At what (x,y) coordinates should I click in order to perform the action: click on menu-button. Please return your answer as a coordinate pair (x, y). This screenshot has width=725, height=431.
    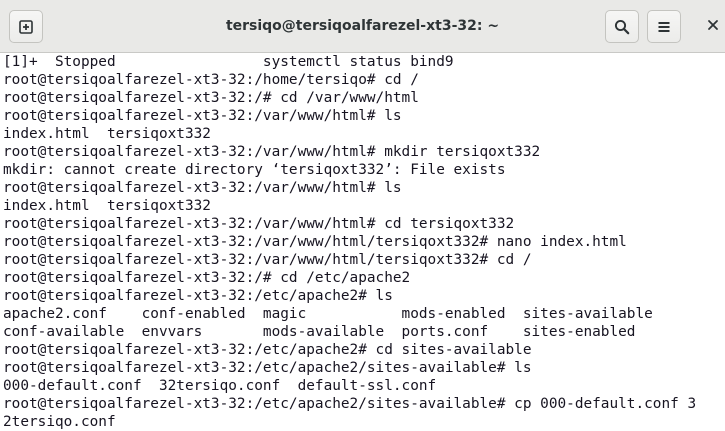
    Looking at the image, I should click on (664, 26).